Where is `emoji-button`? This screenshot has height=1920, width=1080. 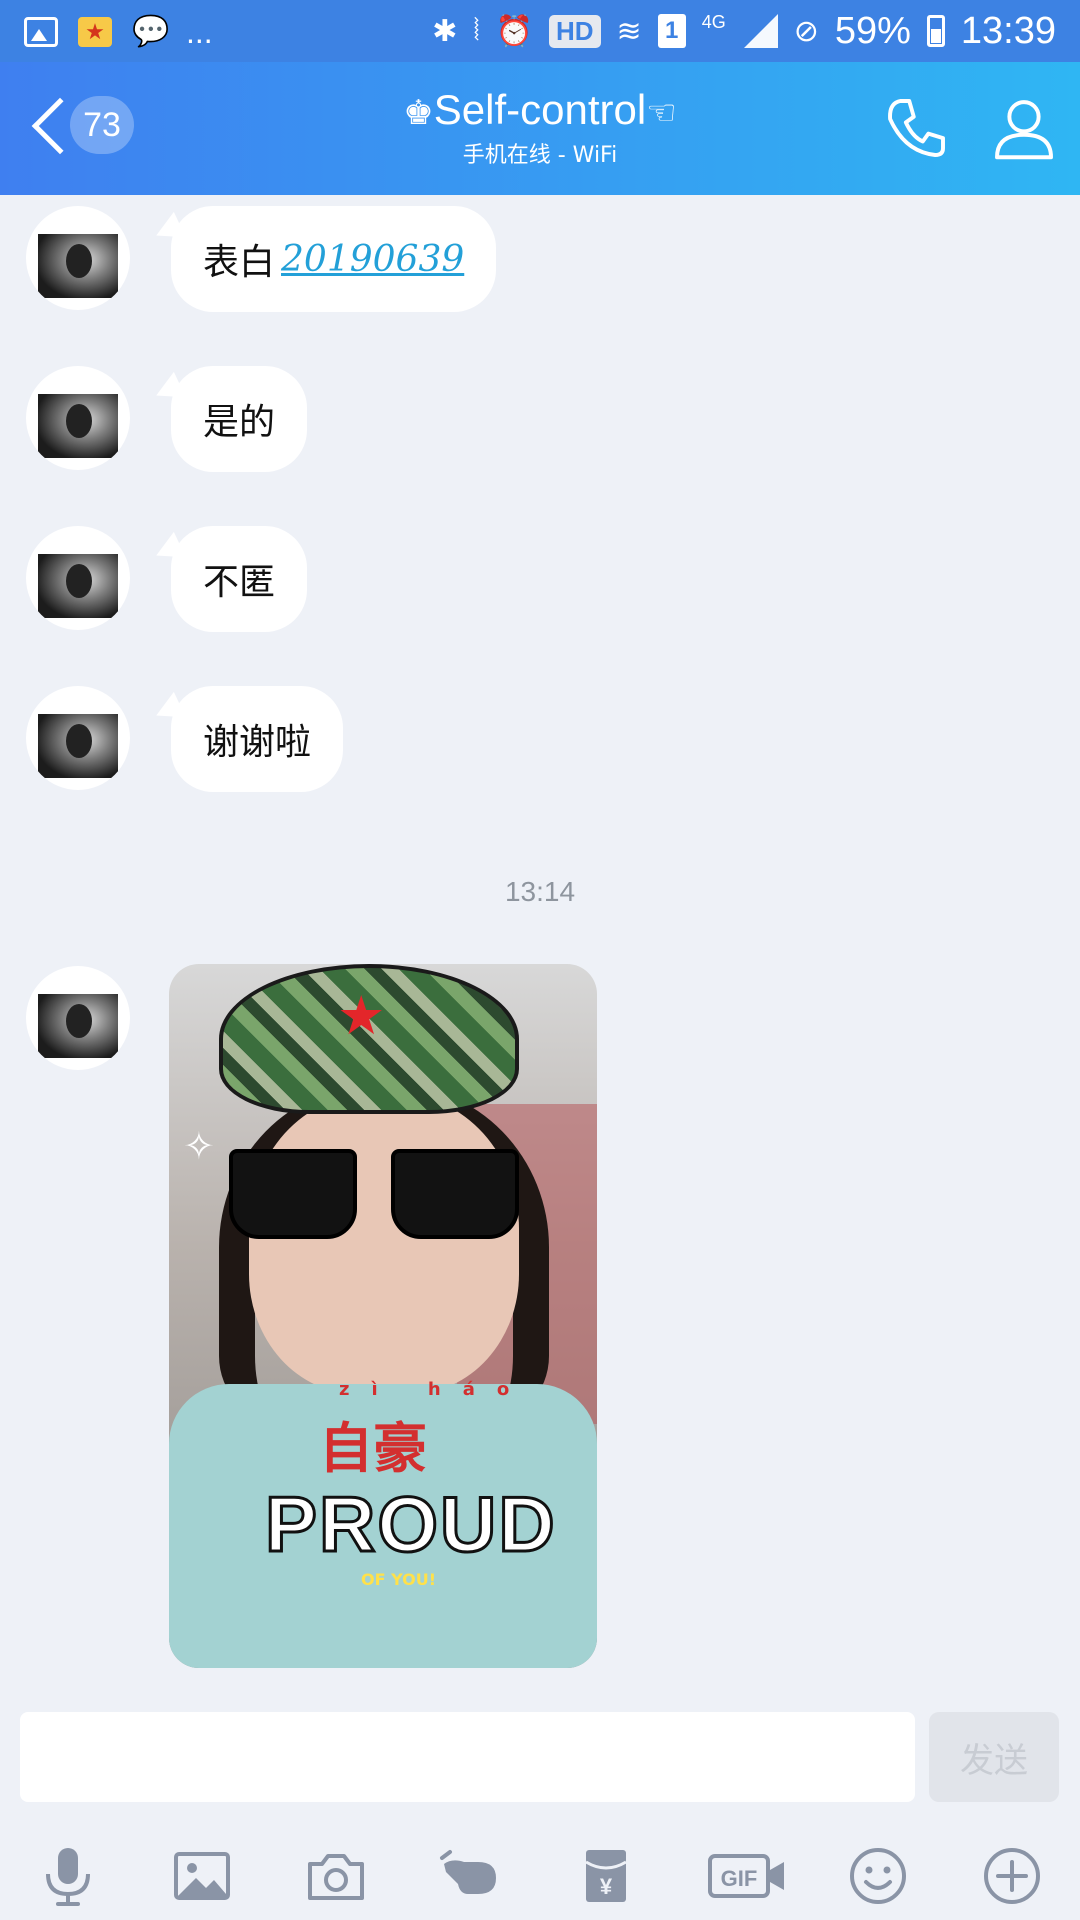 emoji-button is located at coordinates (878, 1876).